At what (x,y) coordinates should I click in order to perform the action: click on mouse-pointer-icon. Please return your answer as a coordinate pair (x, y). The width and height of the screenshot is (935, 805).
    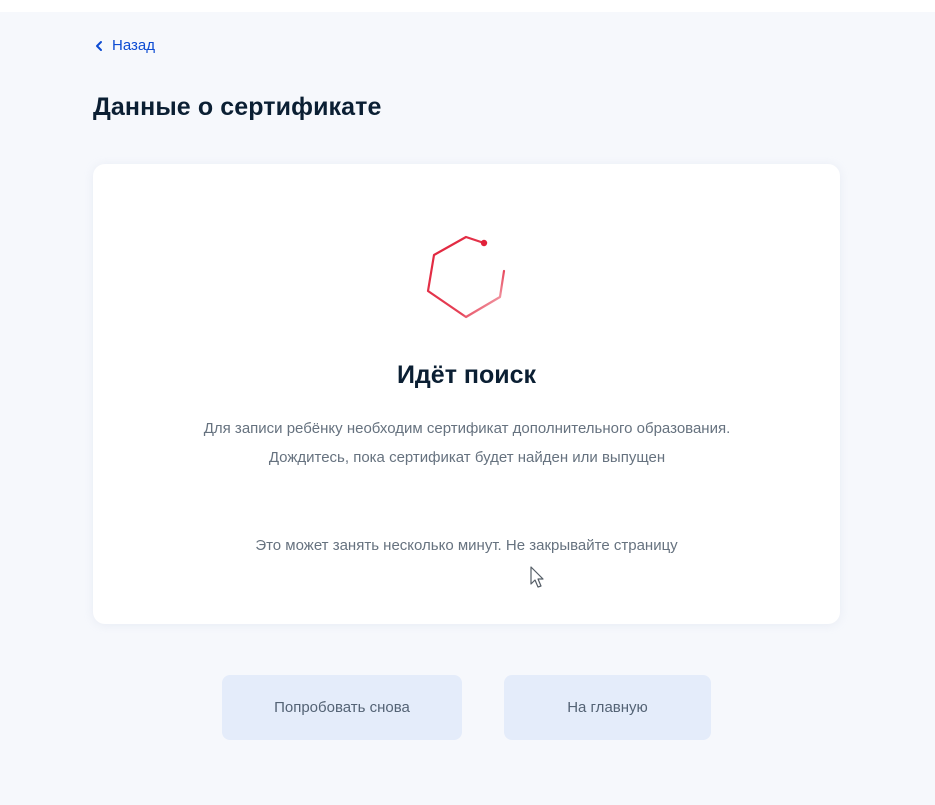
    Looking at the image, I should click on (537, 577).